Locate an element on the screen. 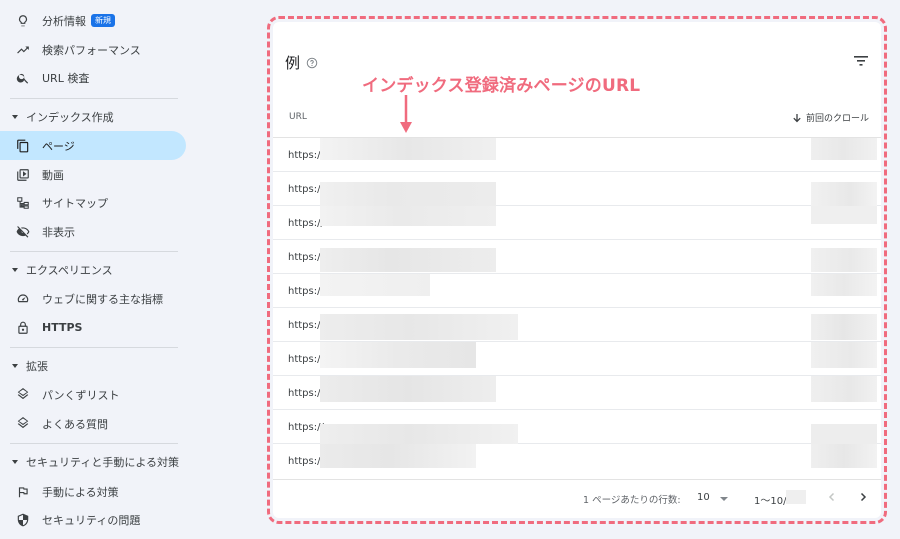 The height and width of the screenshot is (539, 900). sidebar-item-faq: よくある質問 is located at coordinates (93, 423).